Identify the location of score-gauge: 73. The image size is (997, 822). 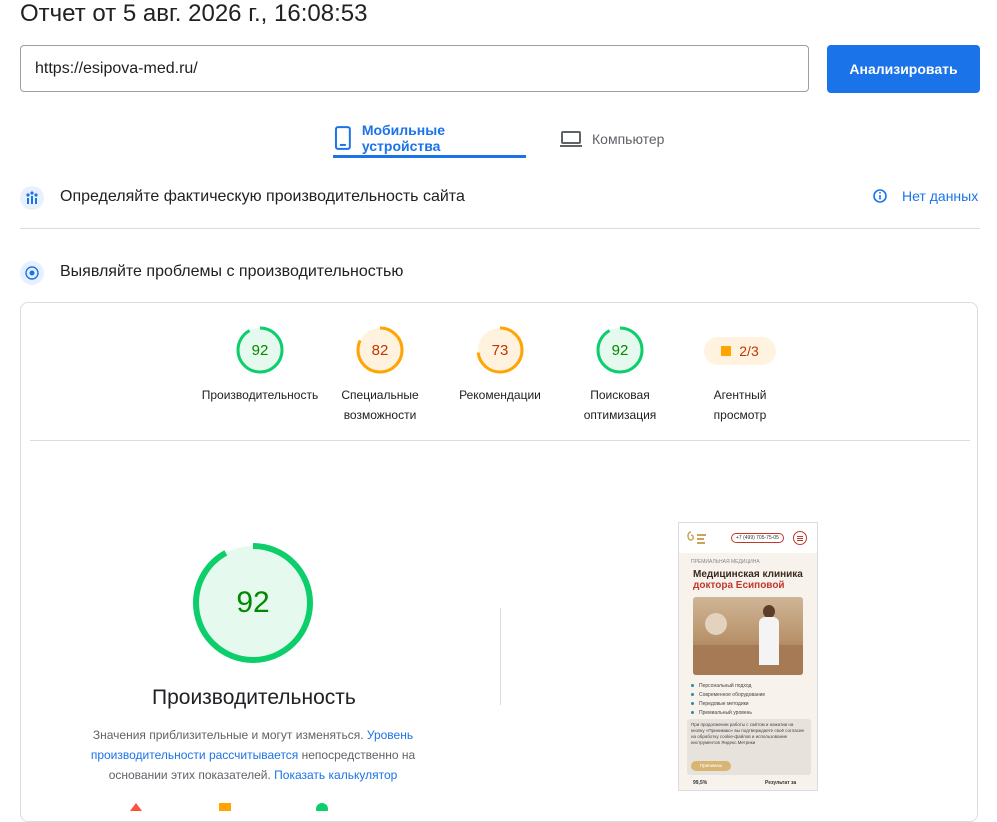
(500, 350).